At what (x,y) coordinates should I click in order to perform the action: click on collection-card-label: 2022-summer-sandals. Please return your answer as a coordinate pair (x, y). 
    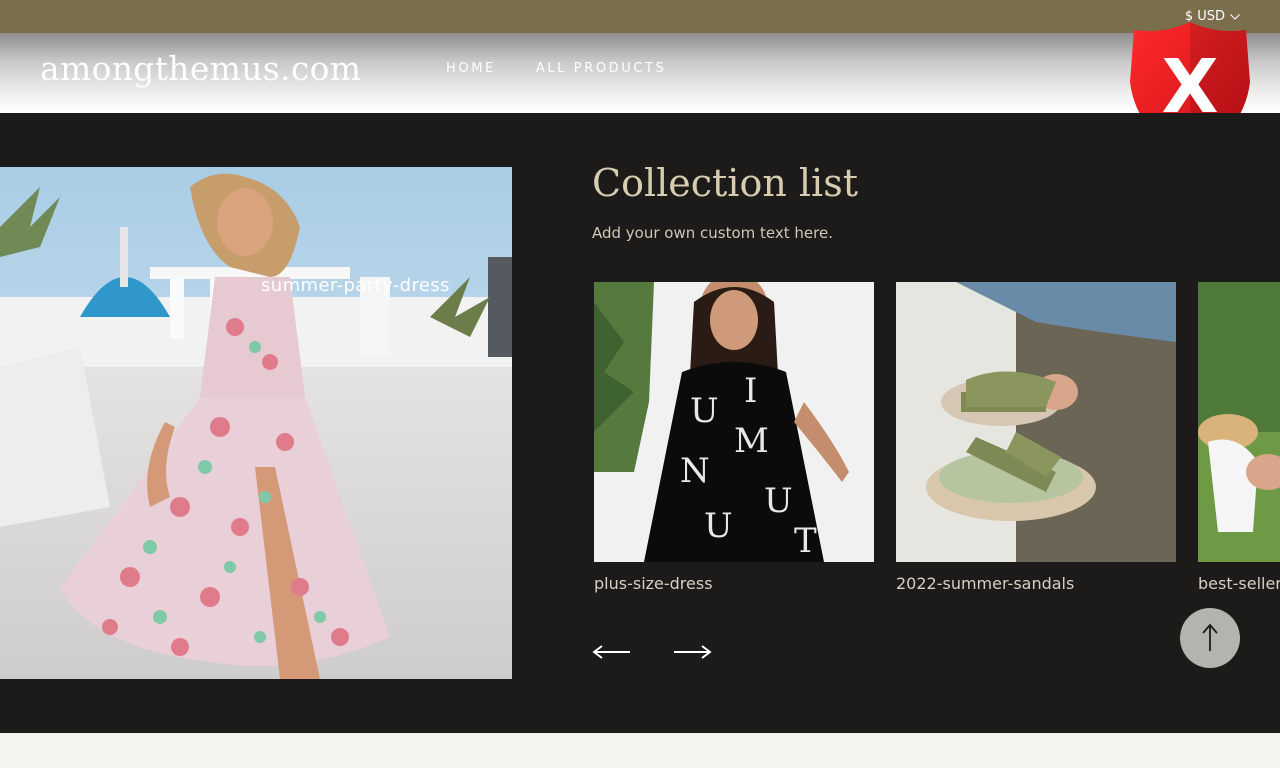
    Looking at the image, I should click on (985, 583).